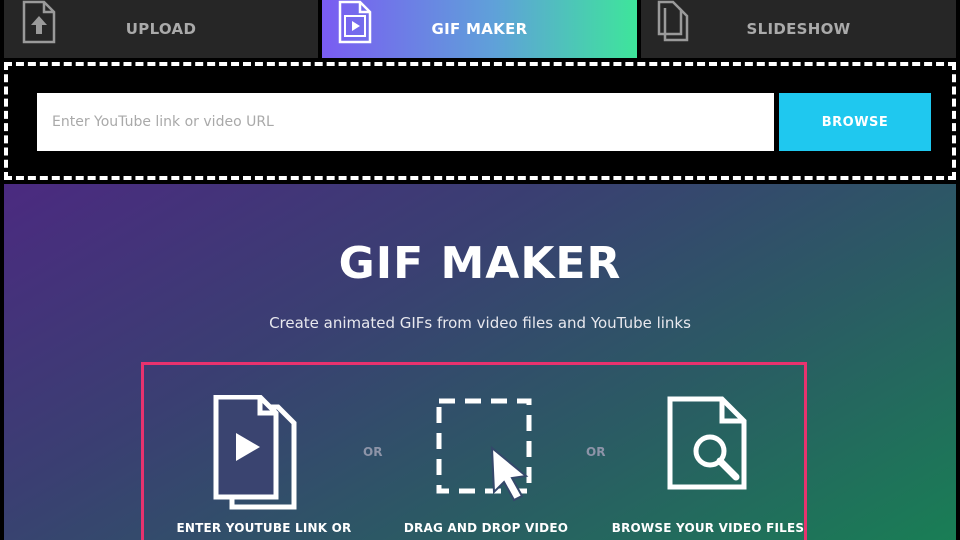 This screenshot has width=960, height=540. What do you see at coordinates (39, 22) in the screenshot?
I see `upload-file-icon` at bounding box center [39, 22].